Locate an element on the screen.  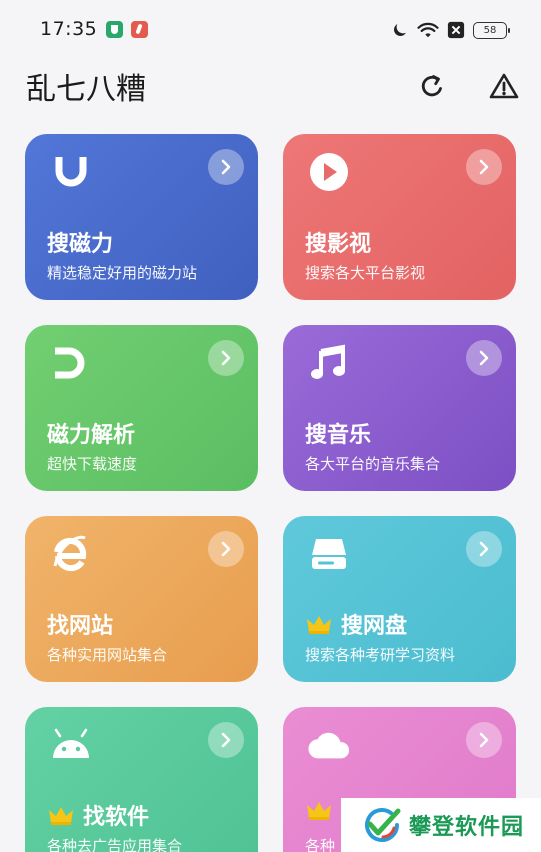
magnet-u-icon is located at coordinates (71, 172).